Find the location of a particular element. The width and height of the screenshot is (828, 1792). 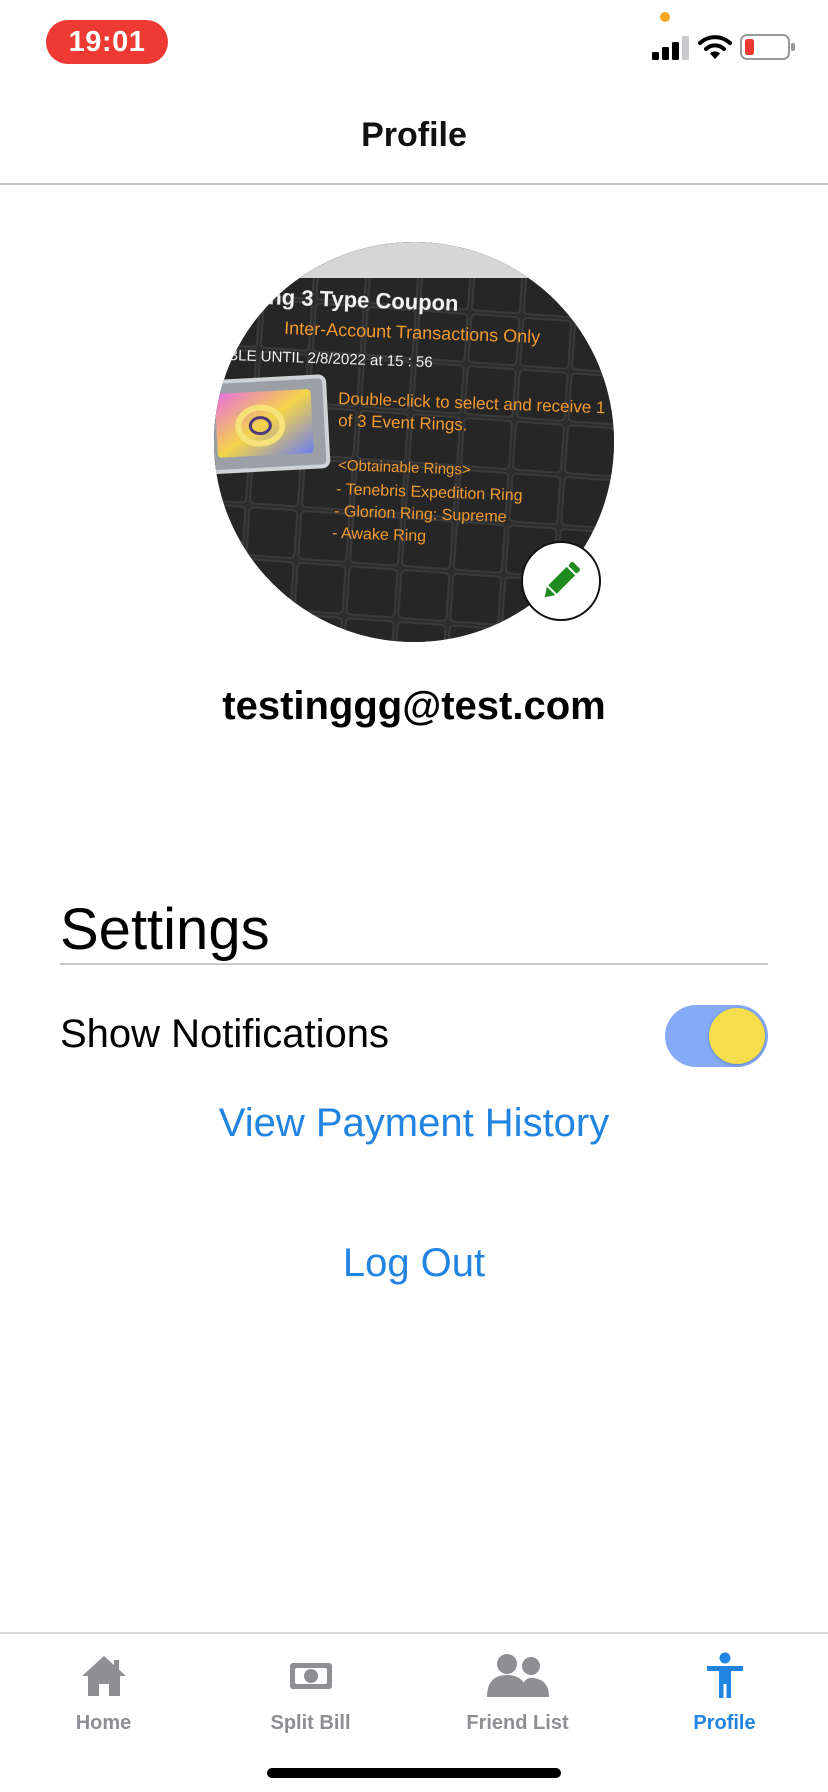

tab-bar-divider is located at coordinates (414, 1633).